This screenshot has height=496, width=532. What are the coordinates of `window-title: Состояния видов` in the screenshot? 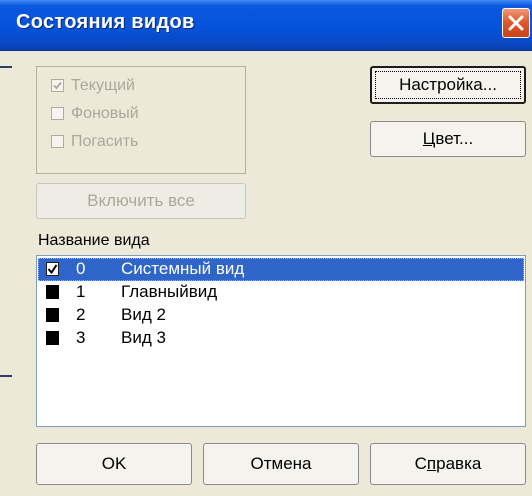 It's located at (105, 22).